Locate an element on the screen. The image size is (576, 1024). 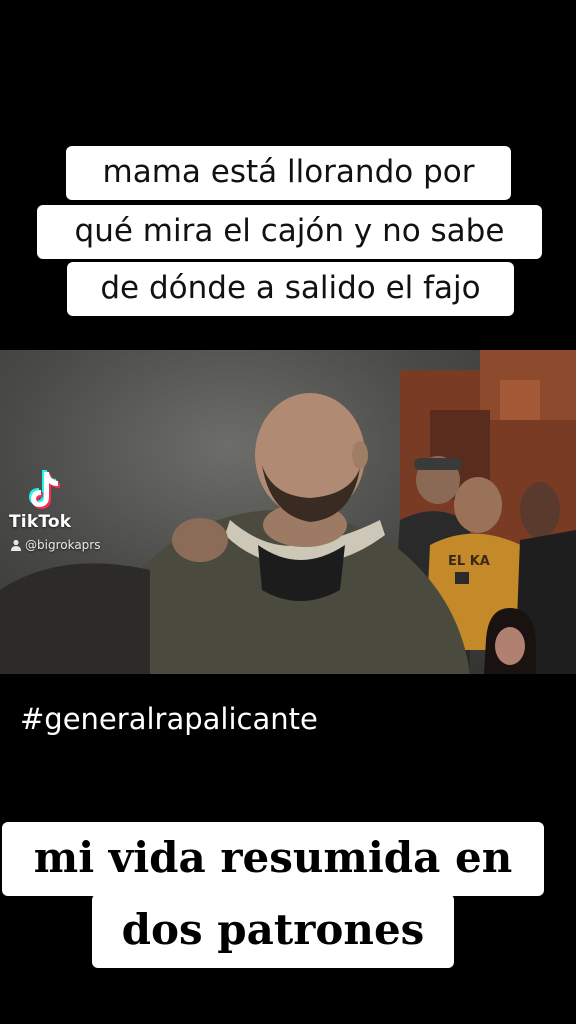
top-caption-line-3: de dónde a salido el fajo is located at coordinates (290, 289).